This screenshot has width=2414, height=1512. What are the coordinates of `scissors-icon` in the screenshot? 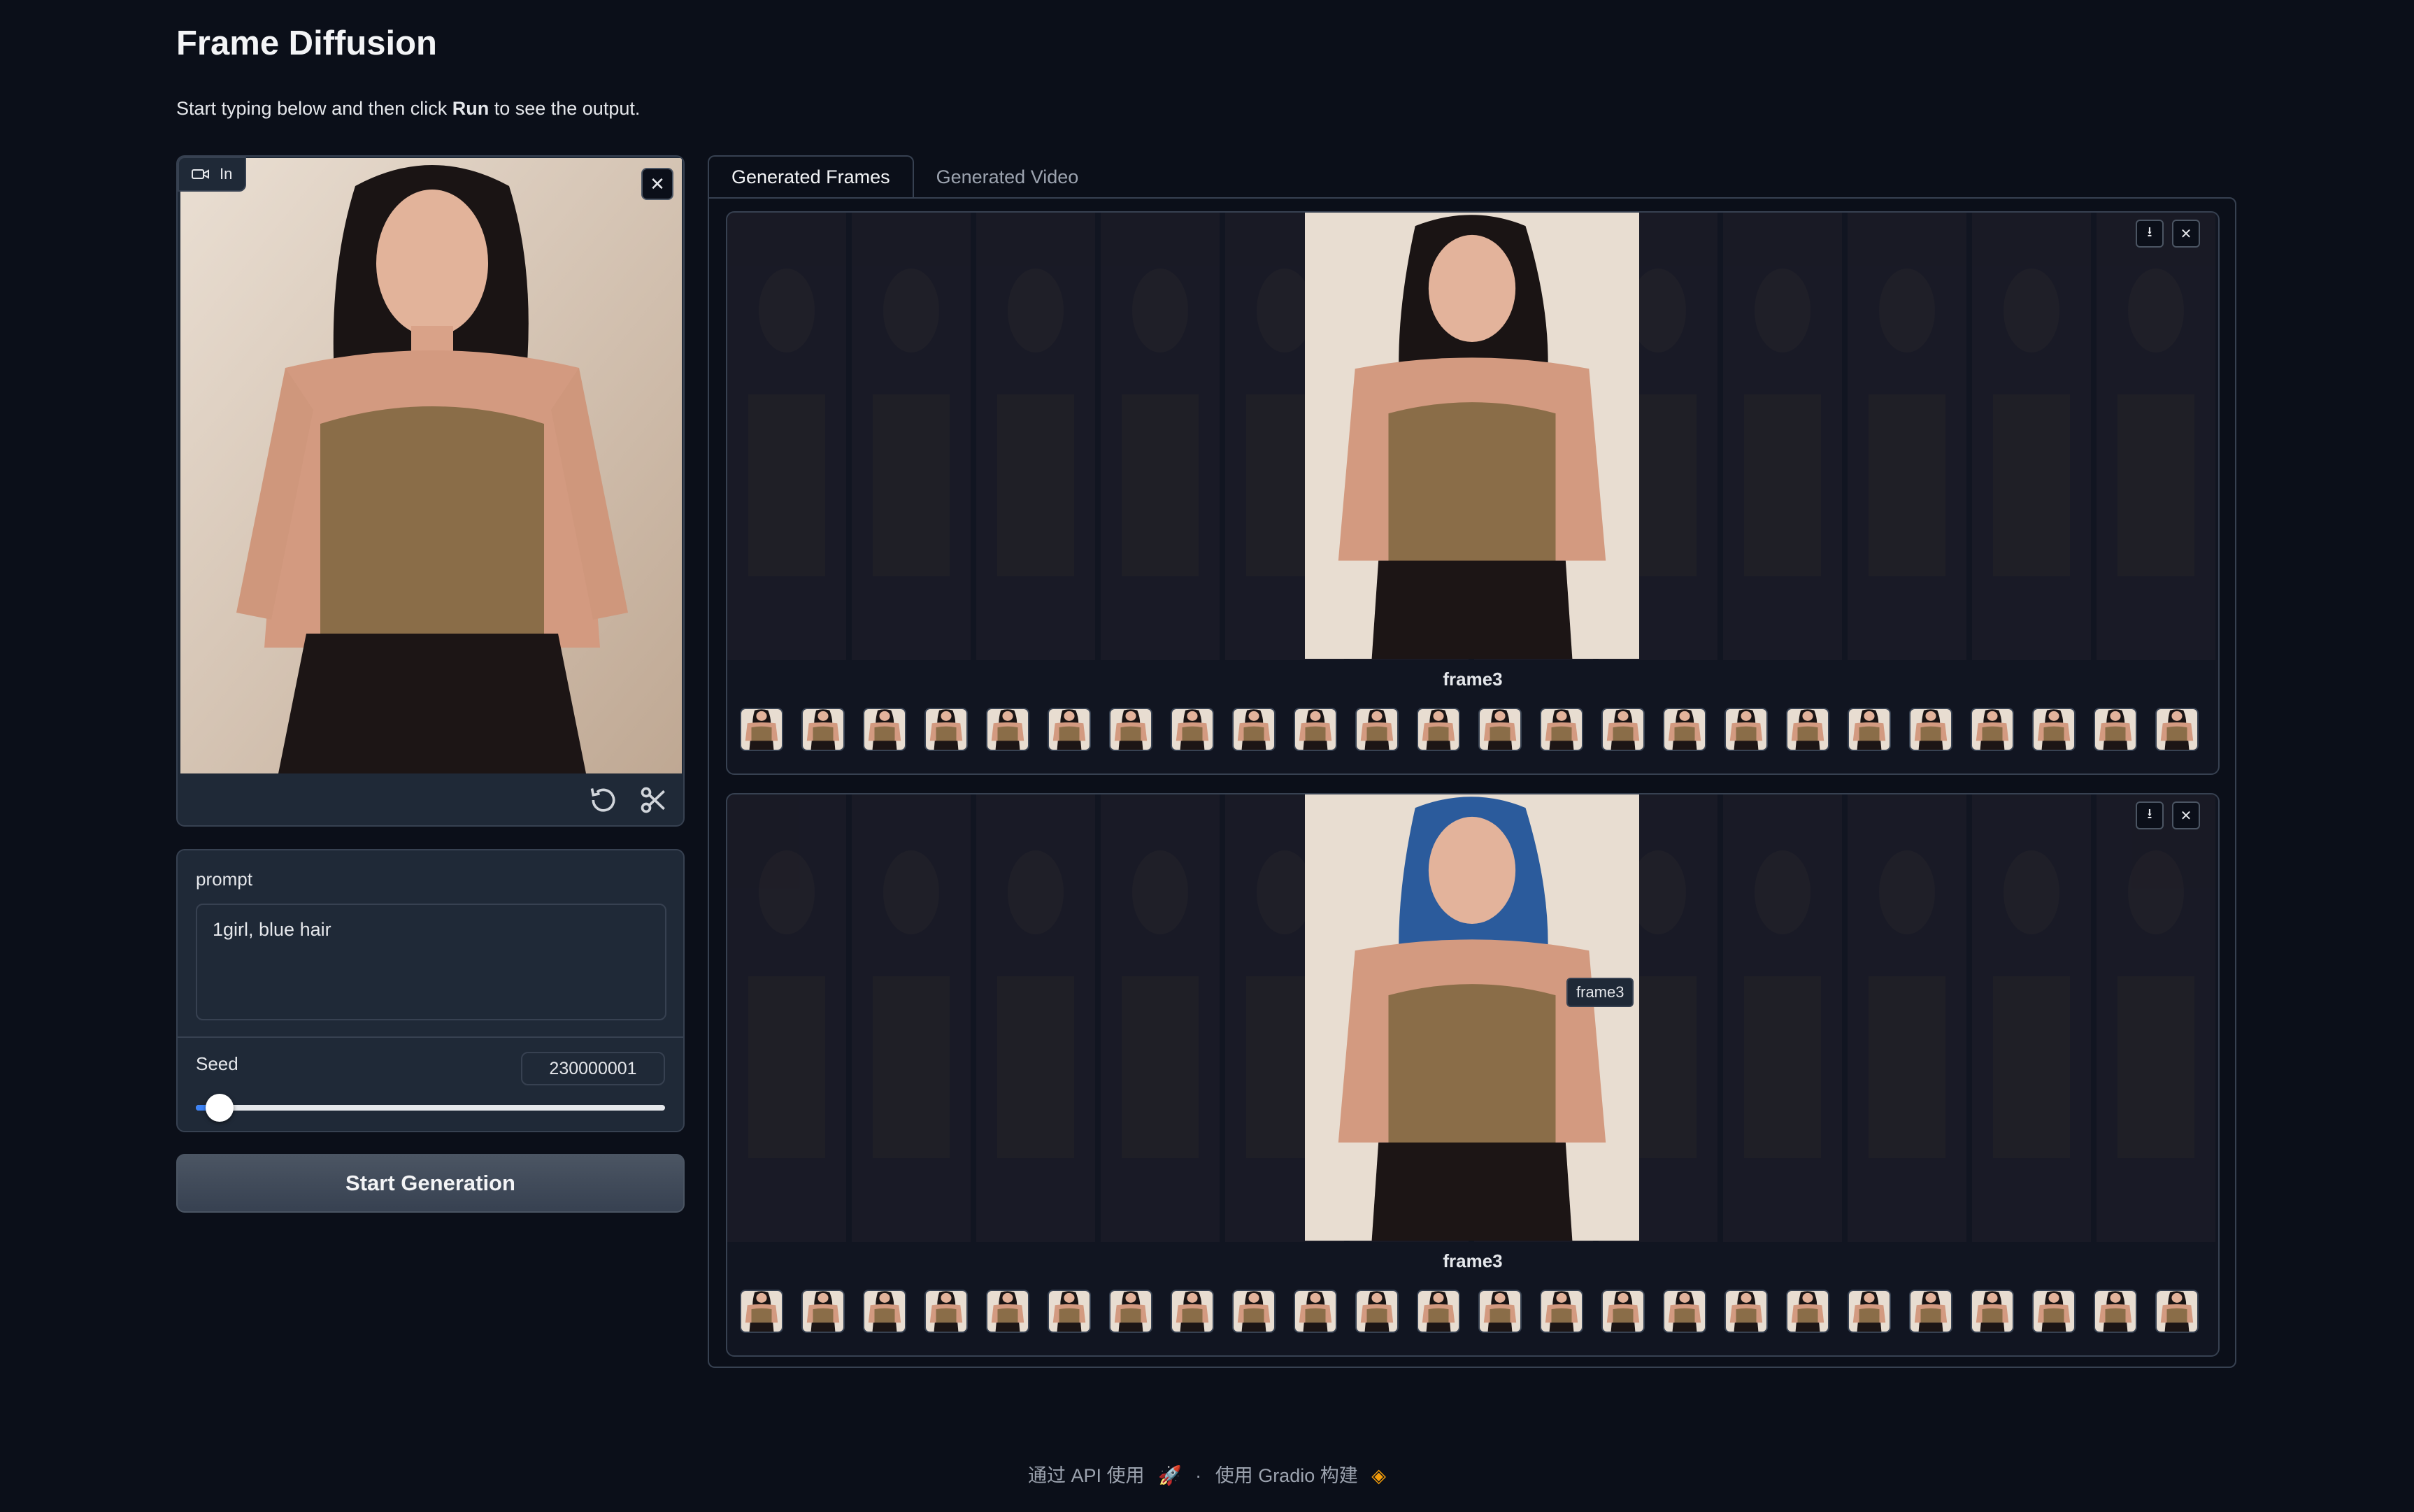 It's located at (653, 800).